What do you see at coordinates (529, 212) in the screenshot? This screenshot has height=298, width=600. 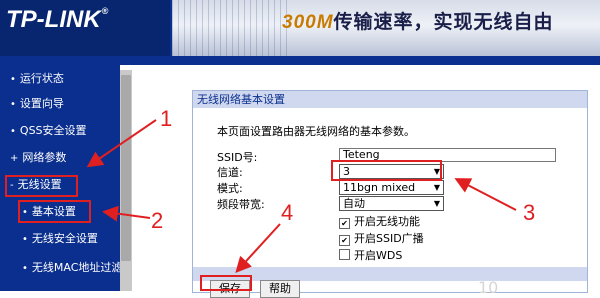 I see `annotation-number-3: 3` at bounding box center [529, 212].